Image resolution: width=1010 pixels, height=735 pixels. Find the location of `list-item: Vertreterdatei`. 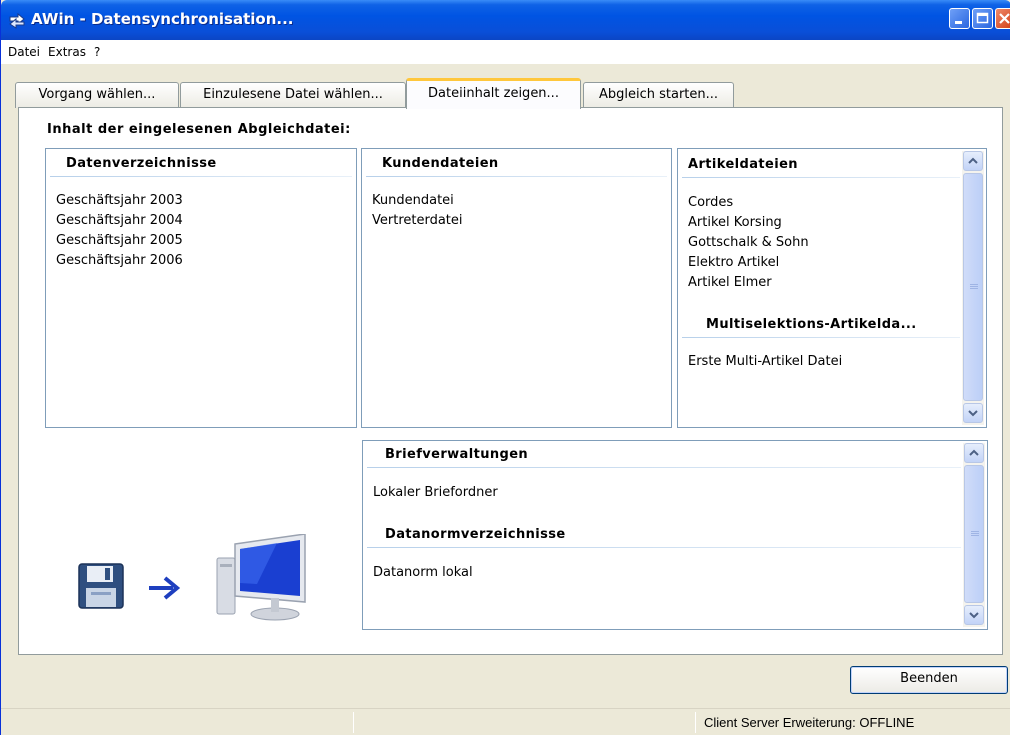

list-item: Vertreterdatei is located at coordinates (417, 220).